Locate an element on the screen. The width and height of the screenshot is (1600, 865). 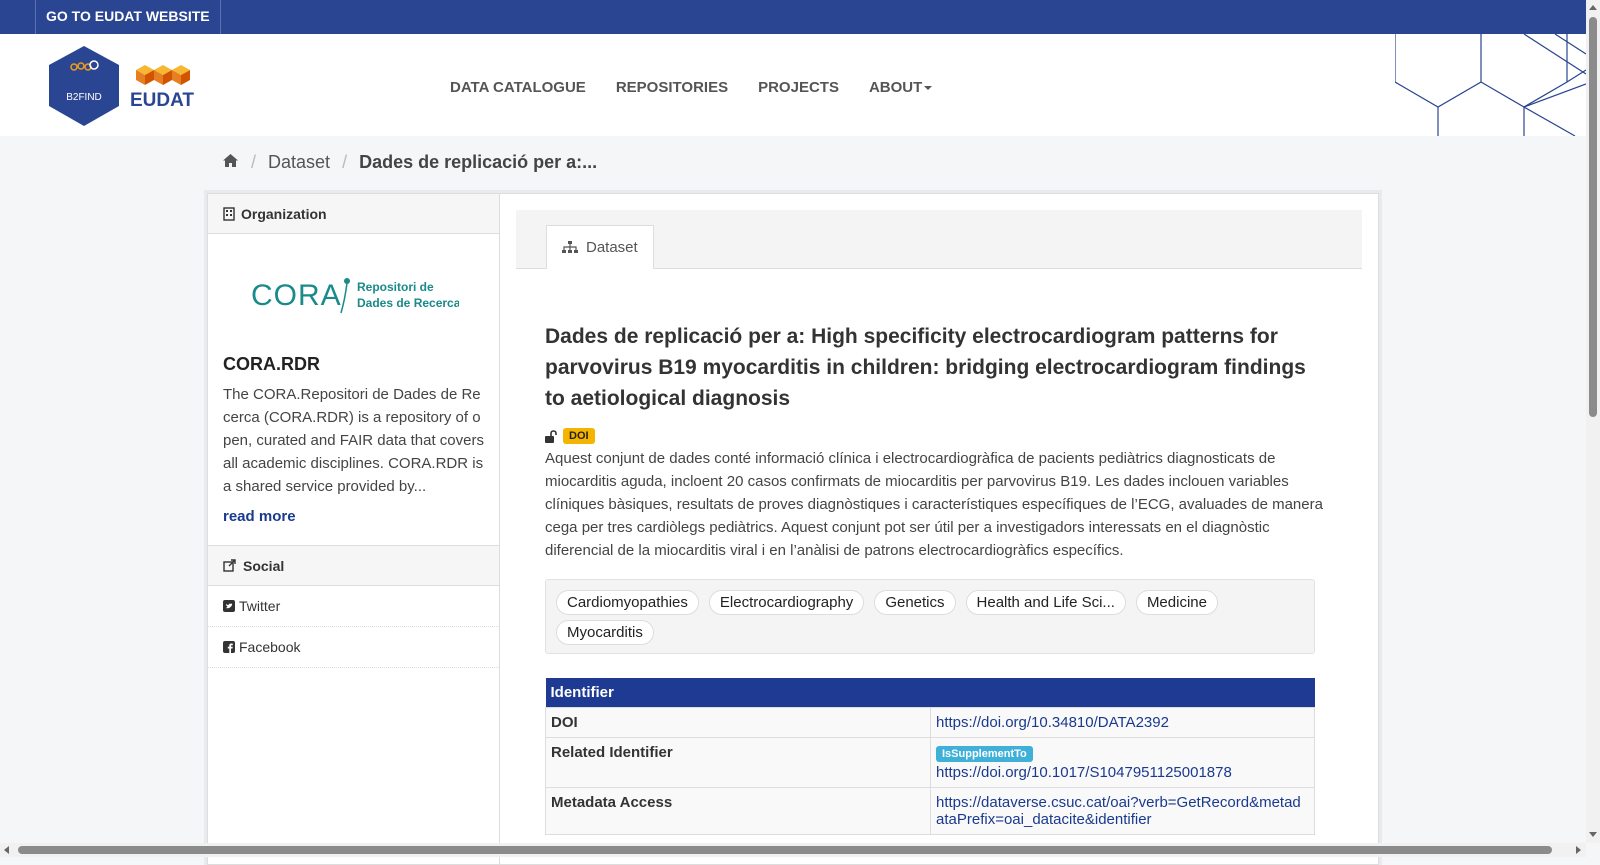
twitter-label: Twitter is located at coordinates (260, 606).